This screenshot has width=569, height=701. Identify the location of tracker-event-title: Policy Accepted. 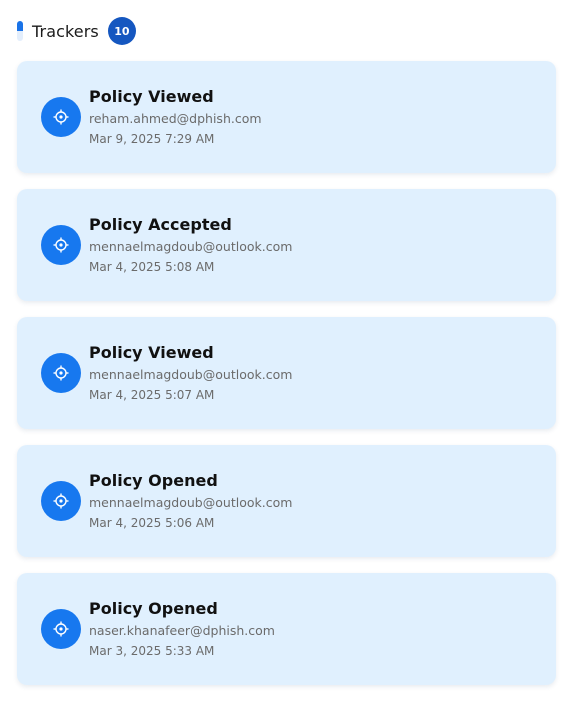
(160, 224).